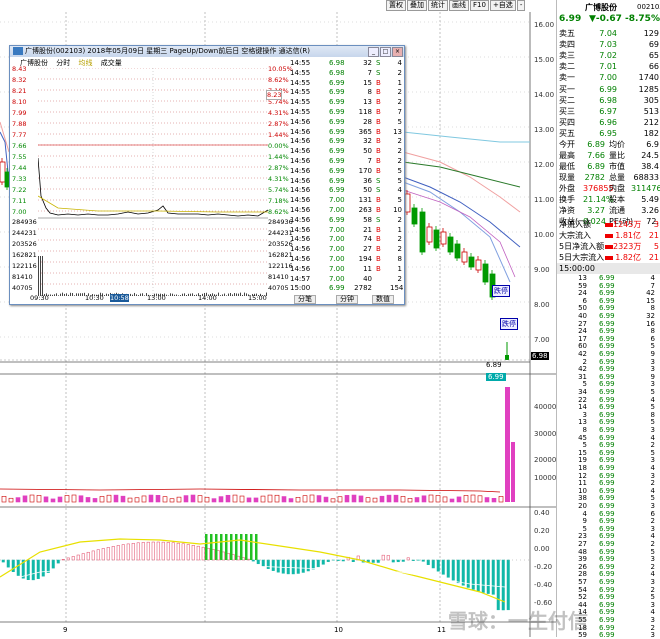 This screenshot has height=639, width=660. I want to click on minutes-button: 分钟, so click(347, 299).